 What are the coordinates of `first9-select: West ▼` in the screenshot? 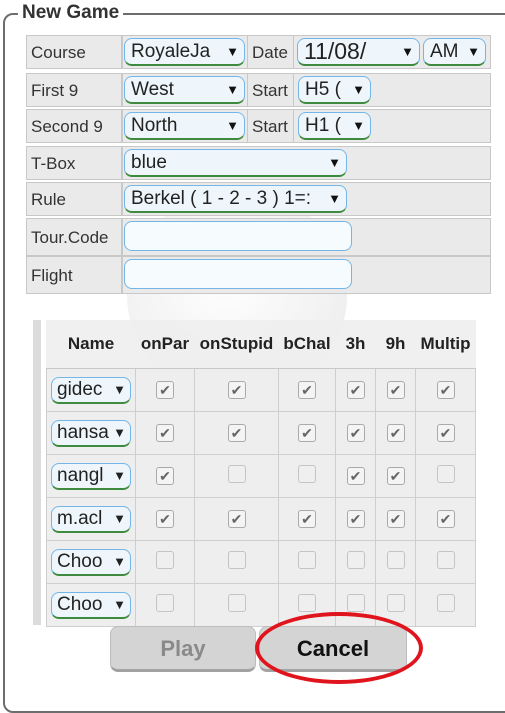 It's located at (184, 90).